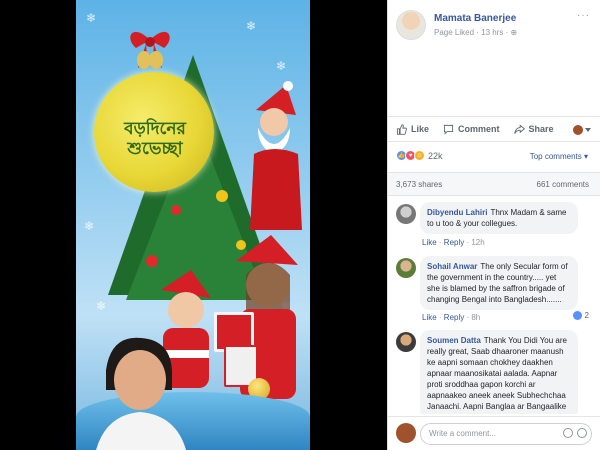  Describe the element at coordinates (475, 18) in the screenshot. I see `page-name-link: Mamata Banerjee` at that location.